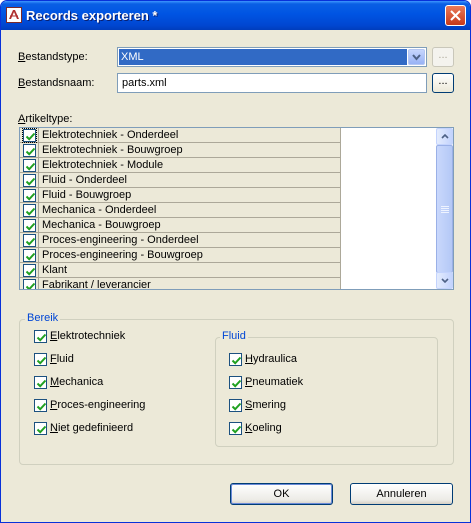  I want to click on file-type-dropdown-button, so click(416, 57).